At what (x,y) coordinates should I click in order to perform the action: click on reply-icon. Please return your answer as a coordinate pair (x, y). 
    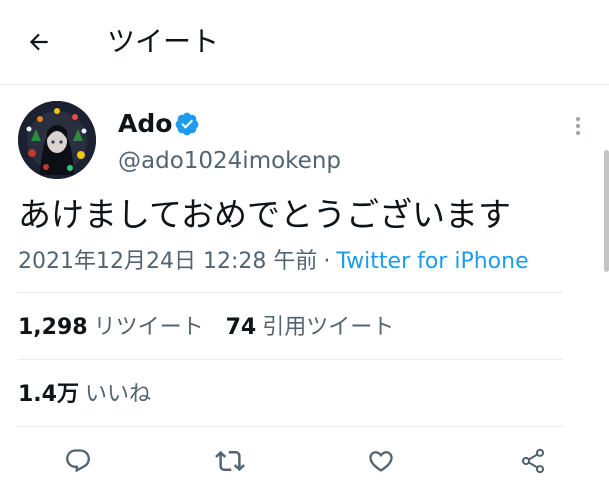
    Looking at the image, I should click on (78, 461).